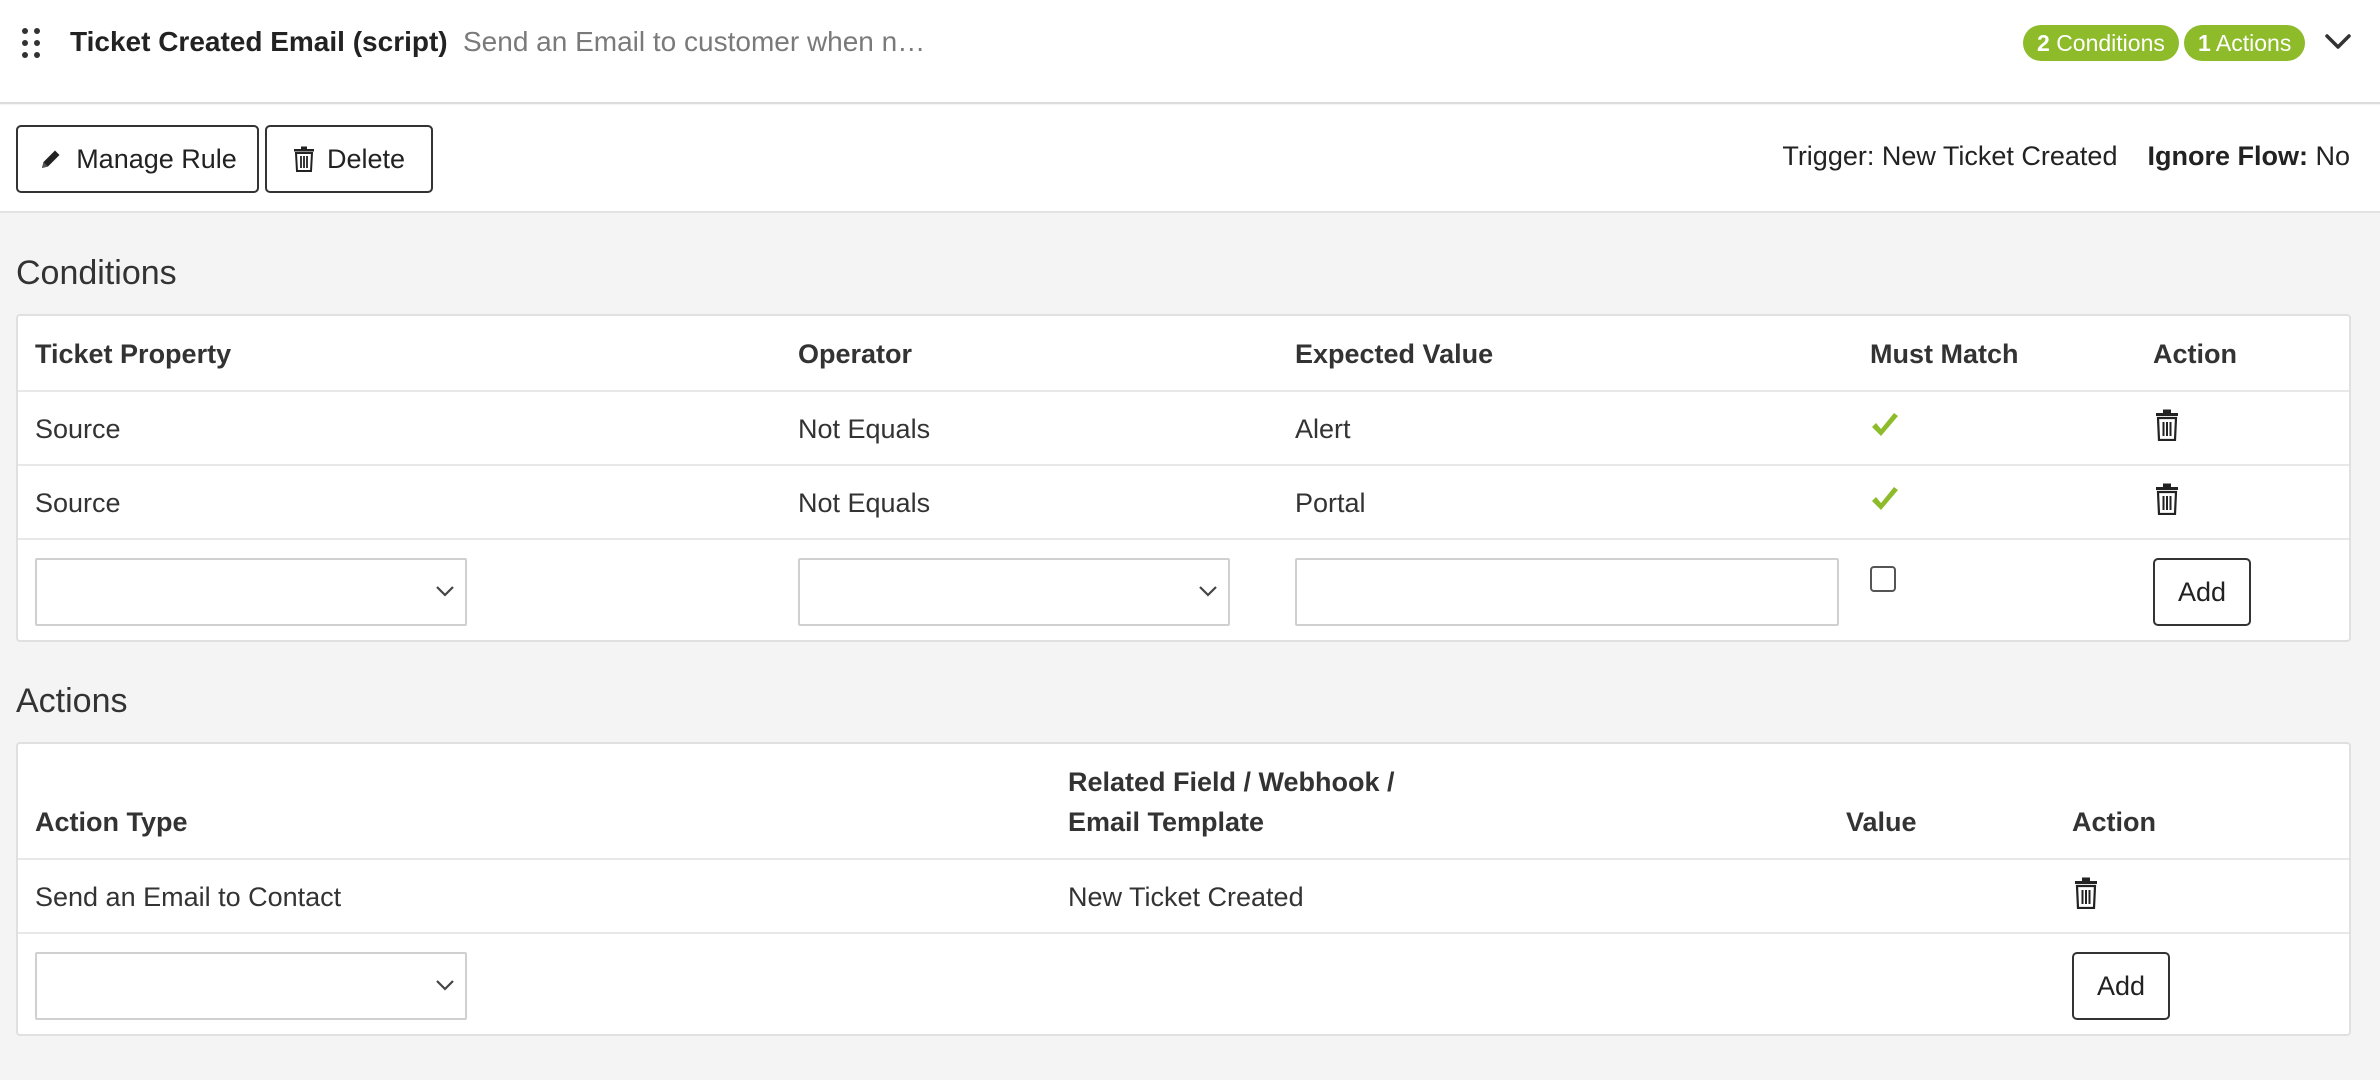 This screenshot has height=1080, width=2380. Describe the element at coordinates (133, 354) in the screenshot. I see `col-ticket-property: Ticket Property` at that location.